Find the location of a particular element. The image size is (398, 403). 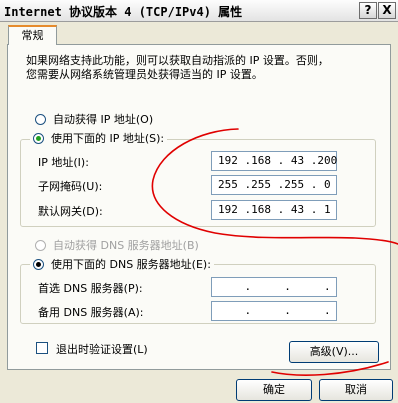

radio-auto-ip-label: 自动获得 IP 地址(O) is located at coordinates (103, 119).